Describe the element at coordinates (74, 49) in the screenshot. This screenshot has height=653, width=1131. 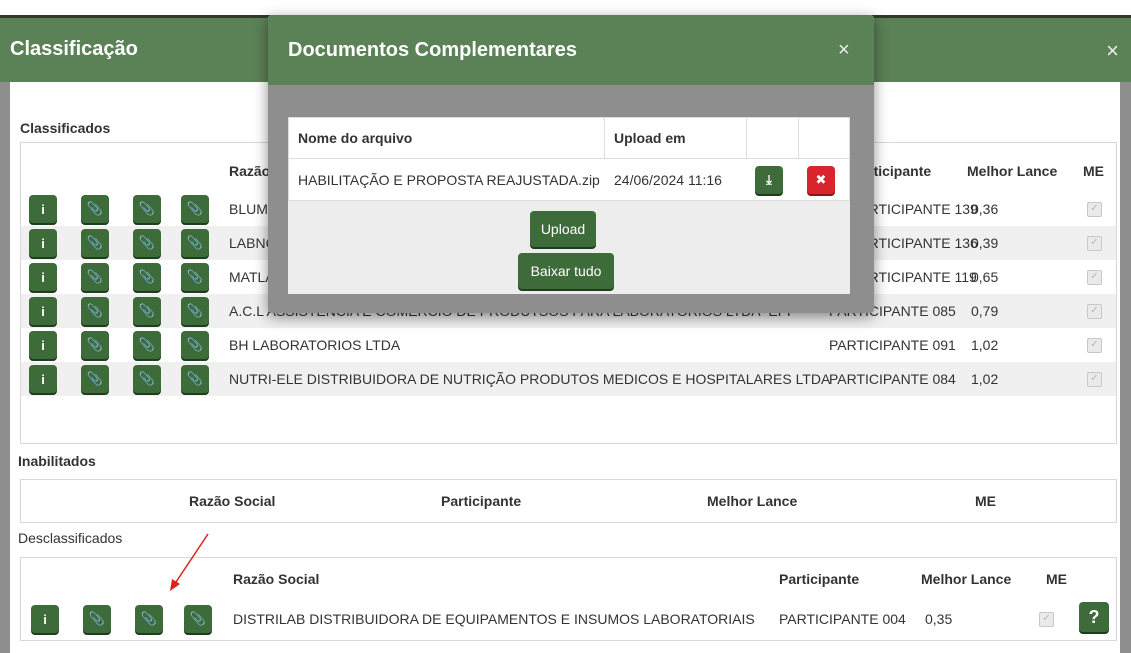
I see `classificacao-title: Classificação` at that location.